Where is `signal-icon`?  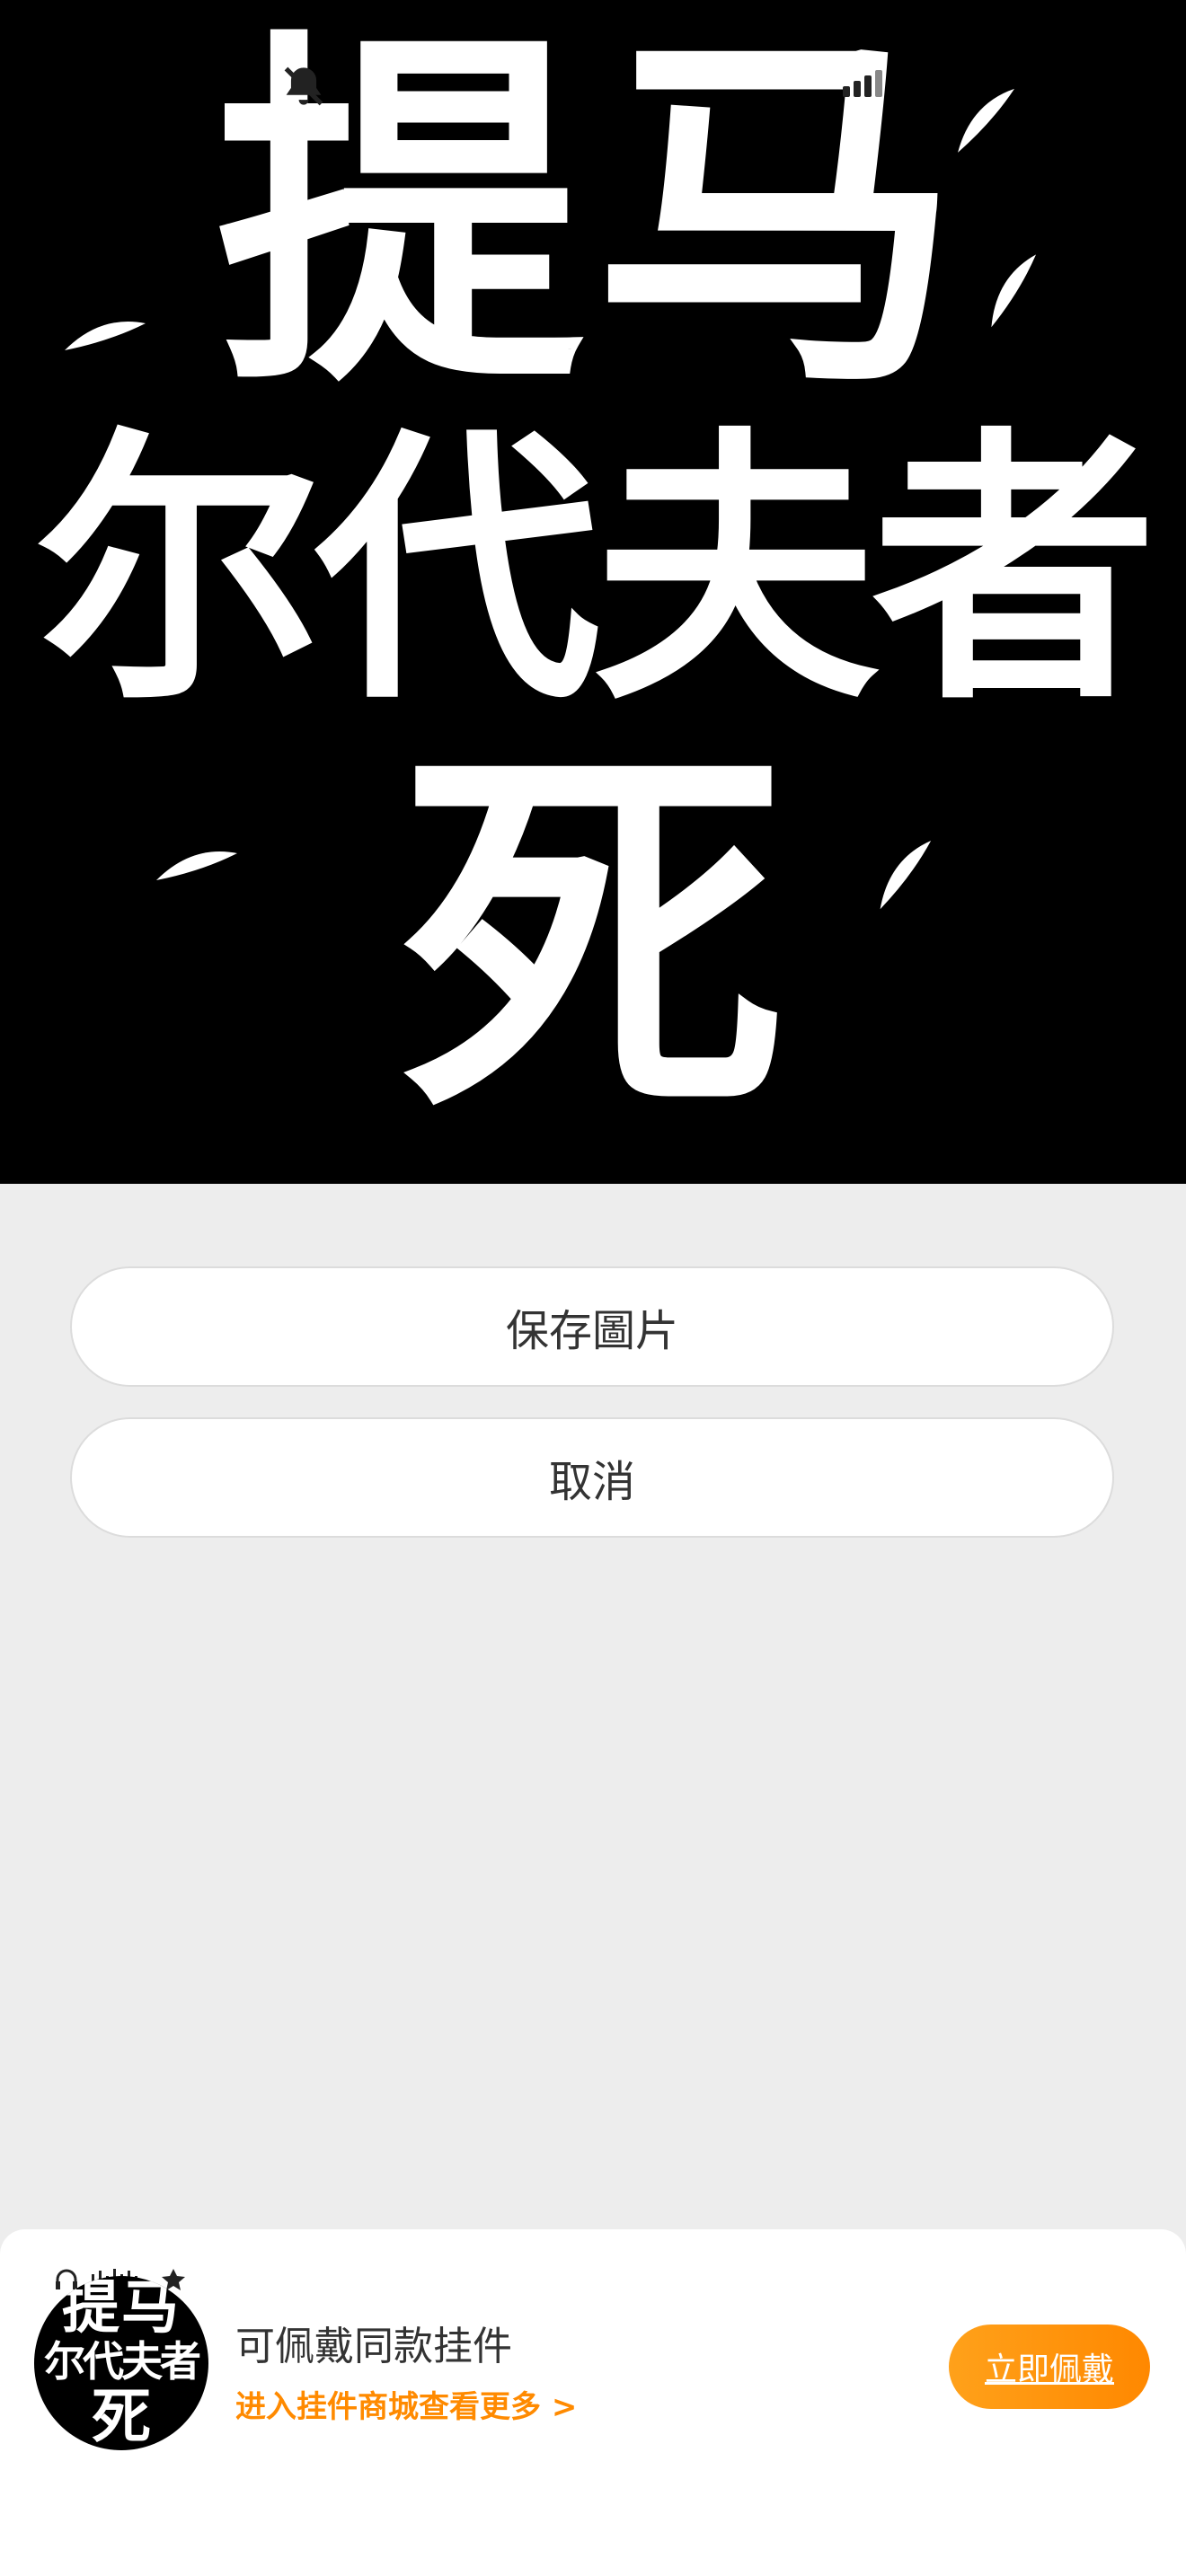 signal-icon is located at coordinates (862, 83).